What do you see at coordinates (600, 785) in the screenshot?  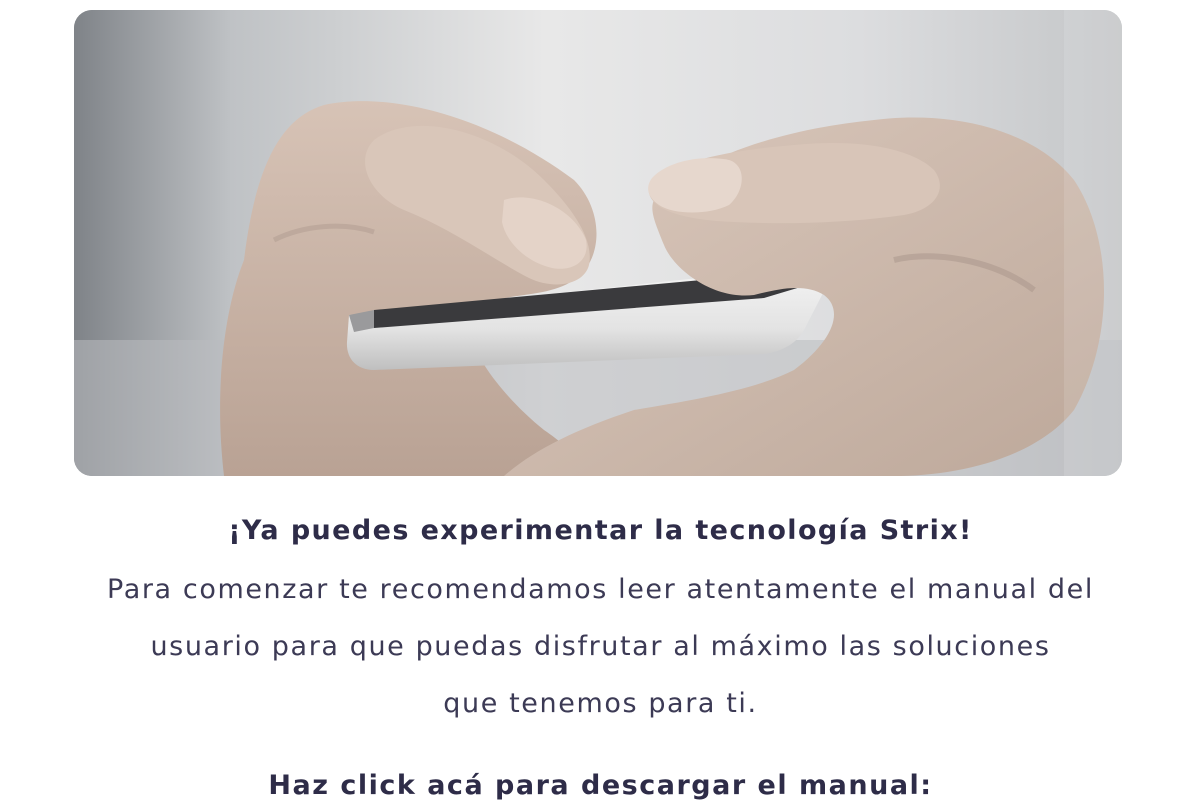 I see `download-manual-link: Haz click acá para descargar el manual:` at bounding box center [600, 785].